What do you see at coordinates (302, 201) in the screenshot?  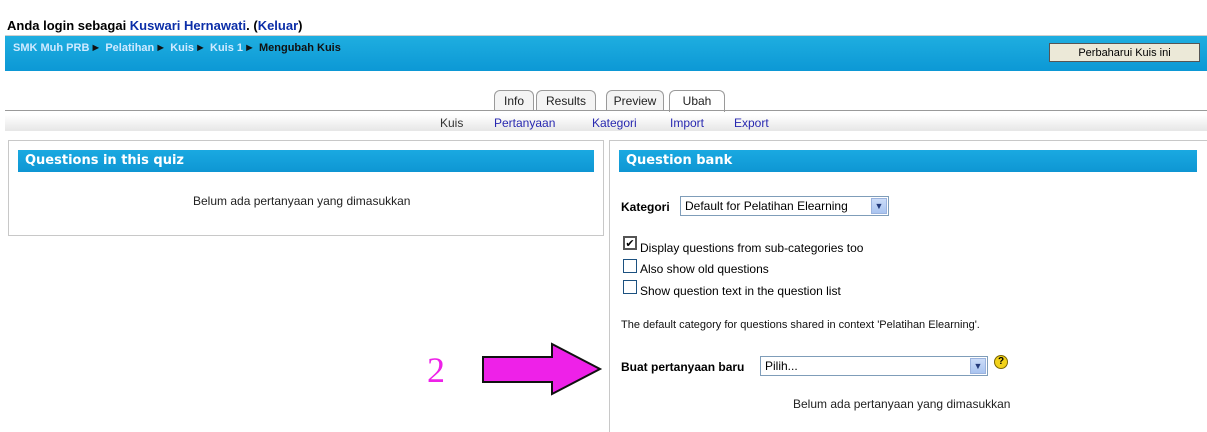 I see `left-empty-message: Belum ada pertanyaan yang dimasukkan` at bounding box center [302, 201].